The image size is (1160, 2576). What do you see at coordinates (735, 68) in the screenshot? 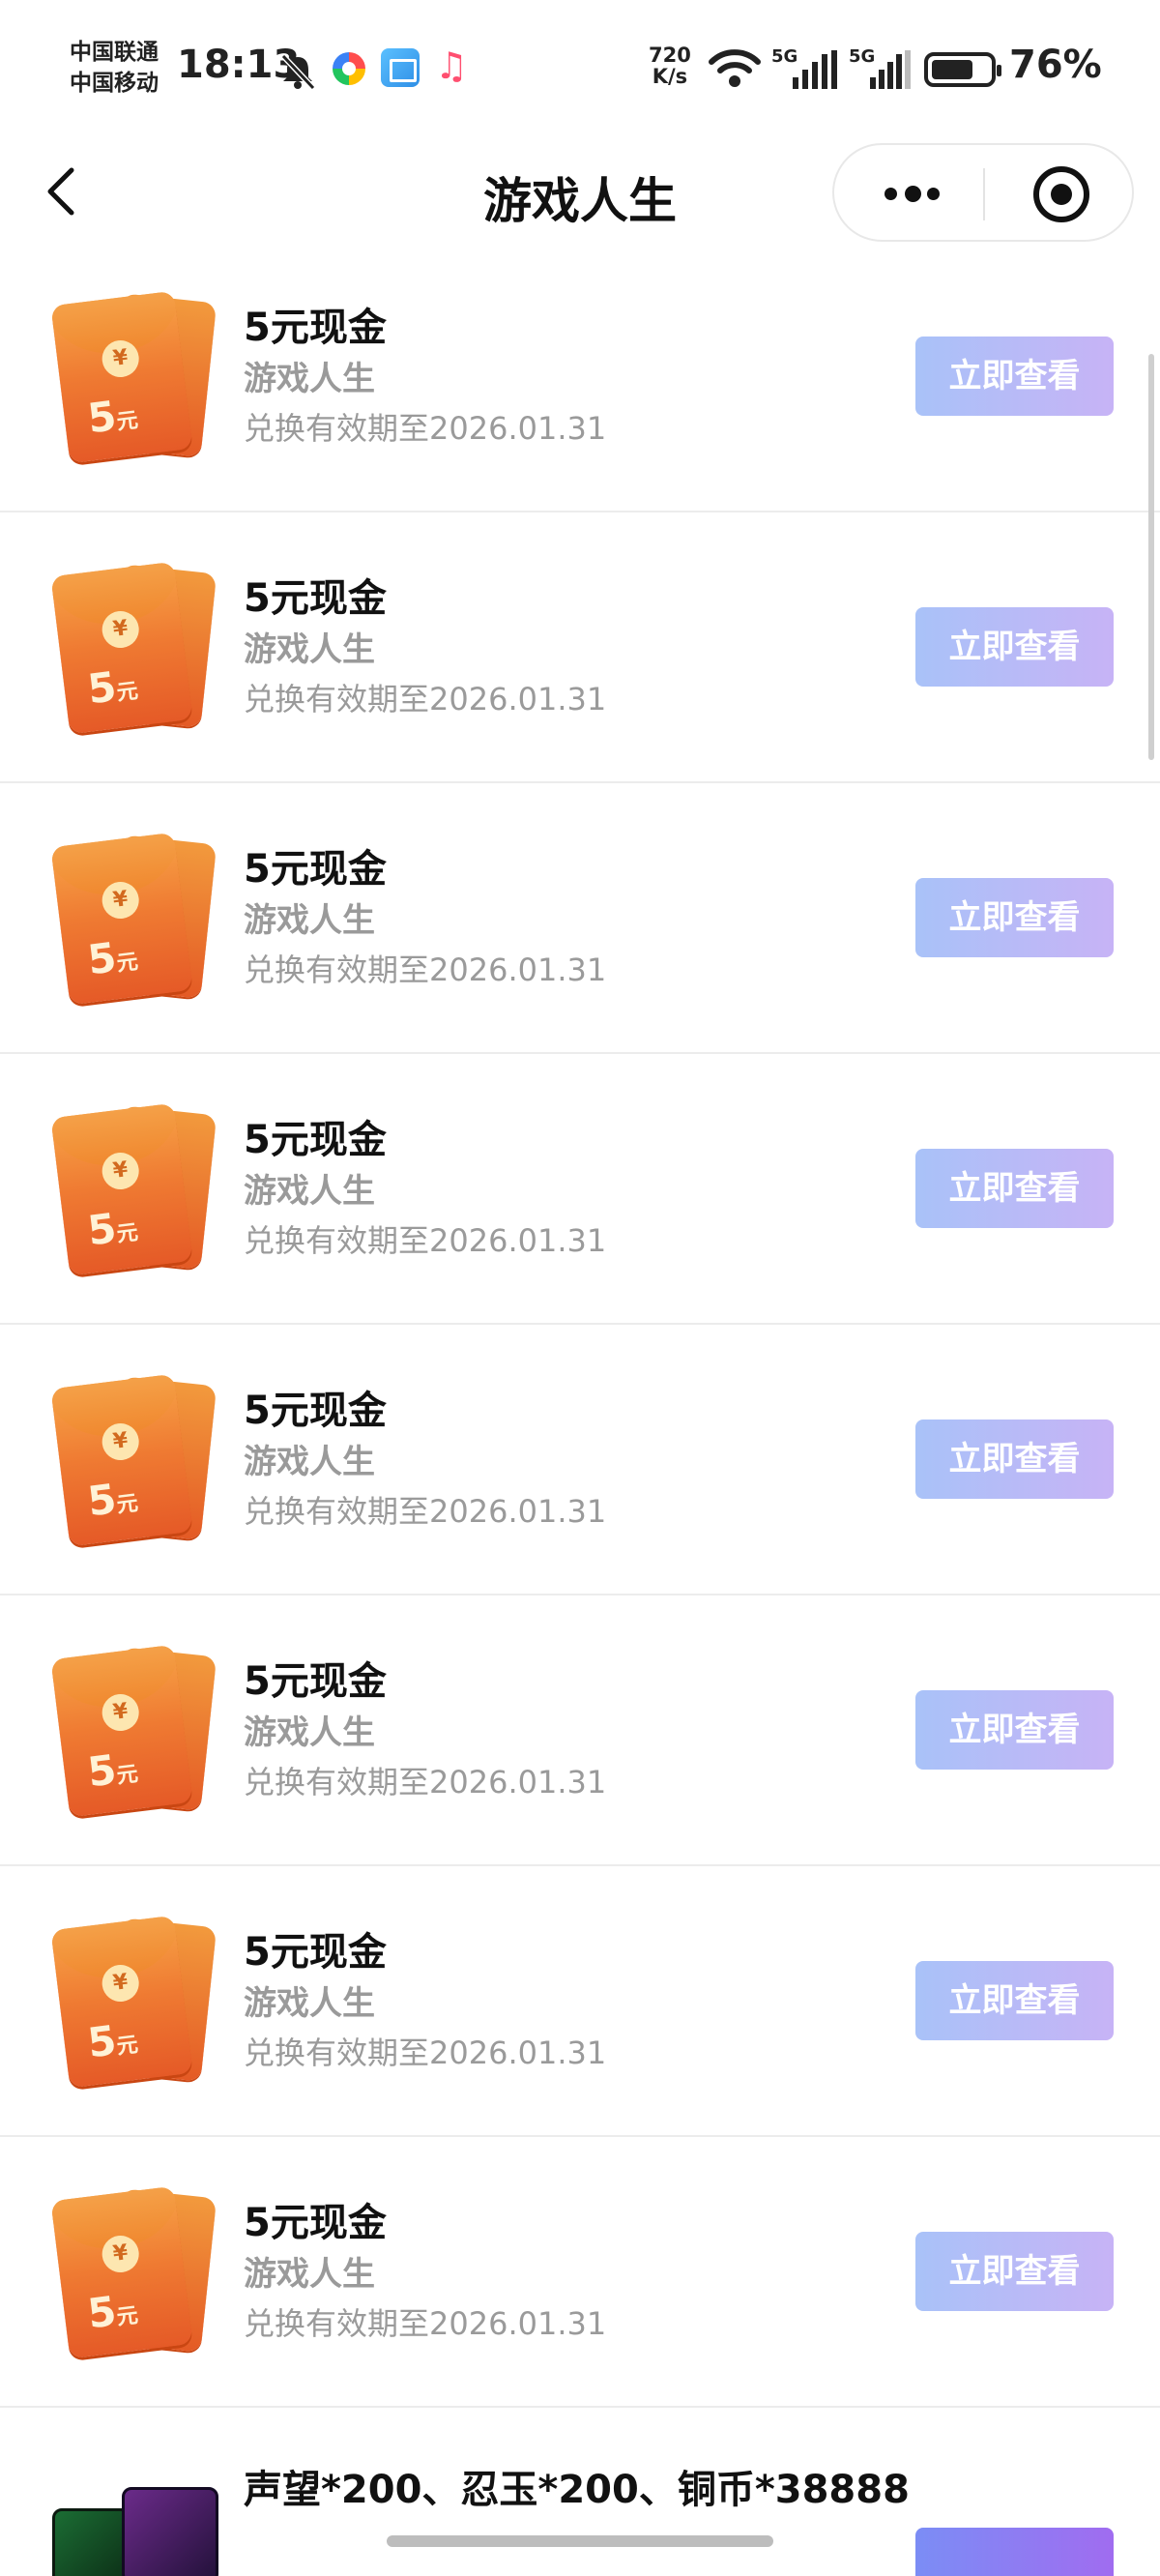
I see `wifi-icon` at bounding box center [735, 68].